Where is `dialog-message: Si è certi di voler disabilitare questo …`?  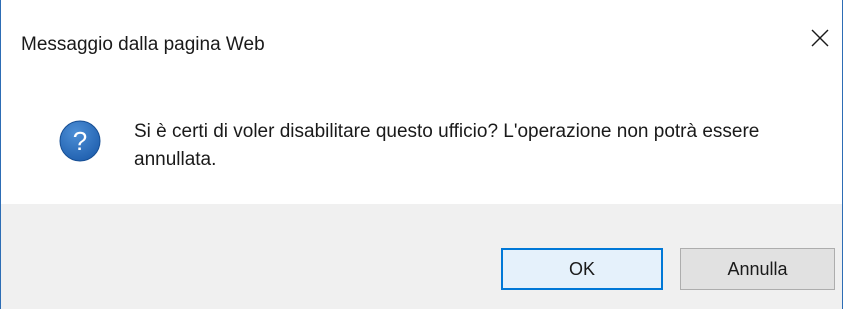 dialog-message: Si è certi di voler disabilitare questo … is located at coordinates (447, 145).